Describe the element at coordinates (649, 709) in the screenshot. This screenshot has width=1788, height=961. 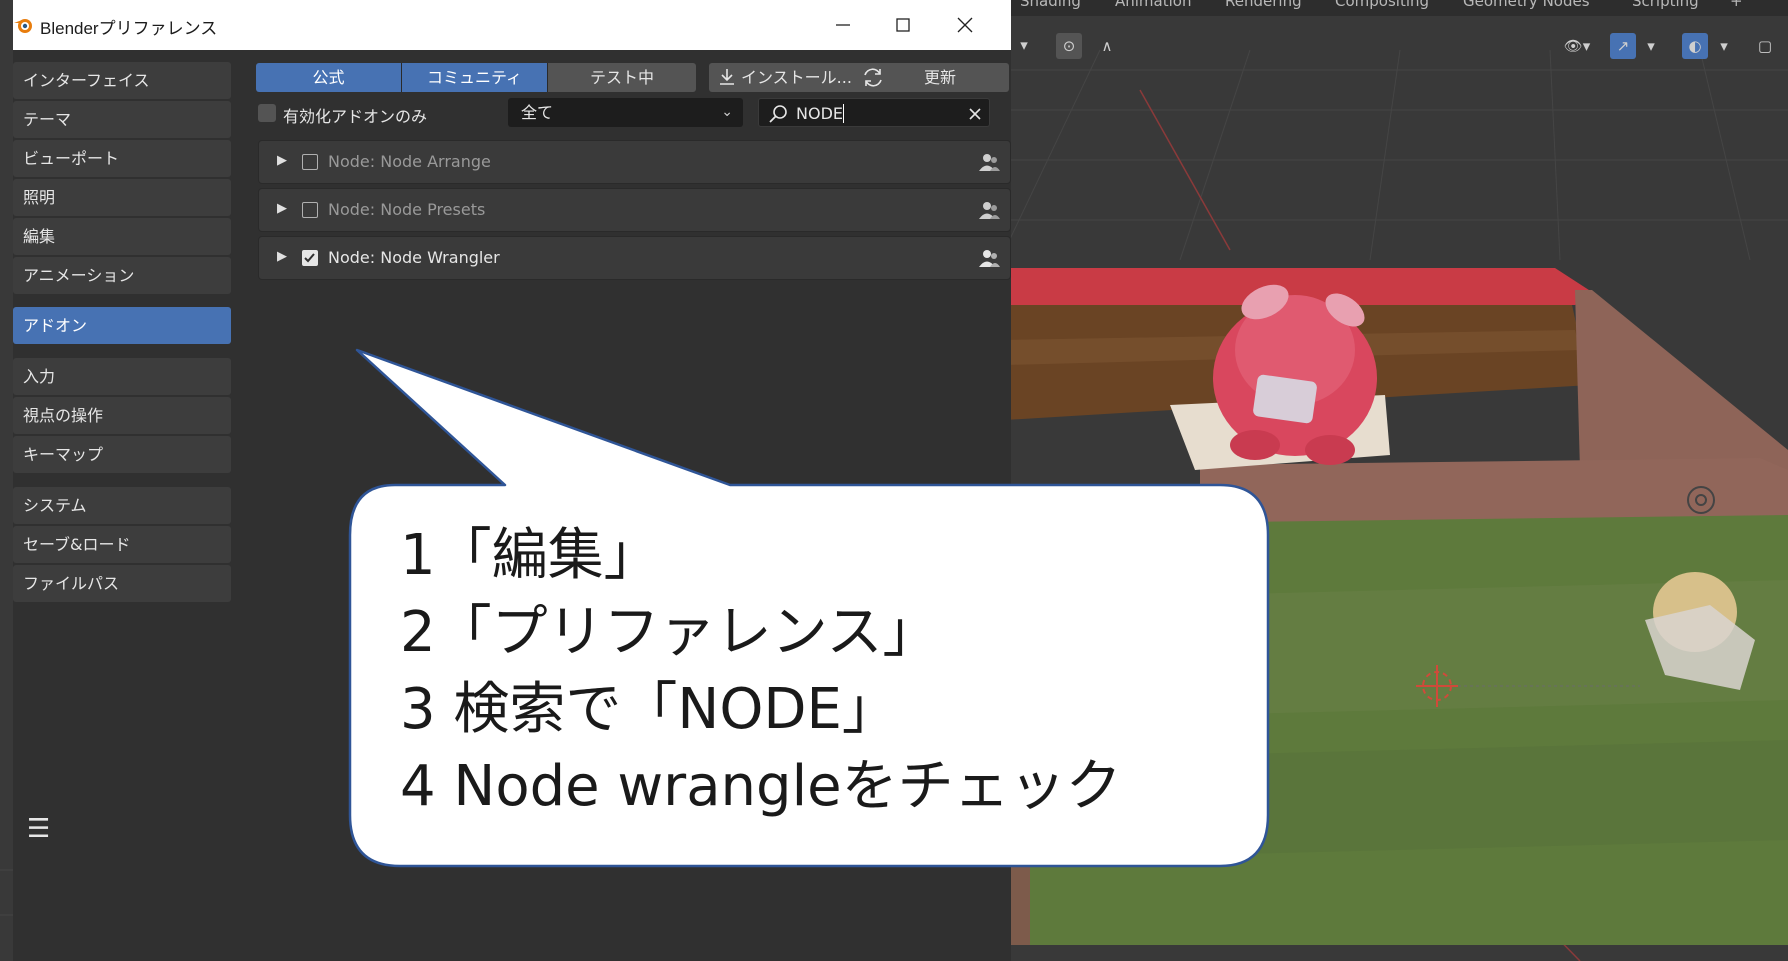
I see `callout-step-3: 3 検索で「NODE」` at that location.